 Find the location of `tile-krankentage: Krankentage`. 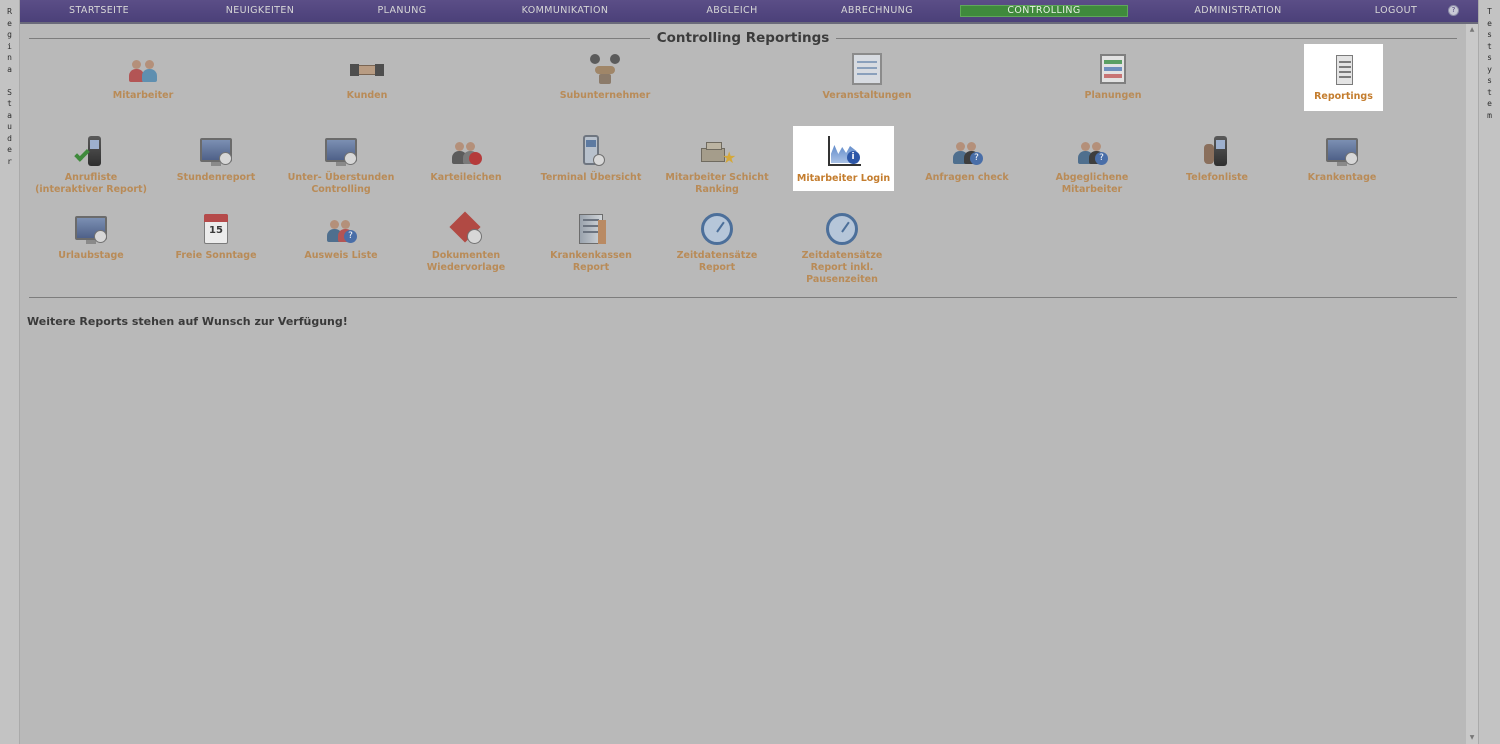

tile-krankentage: Krankentage is located at coordinates (1342, 159).